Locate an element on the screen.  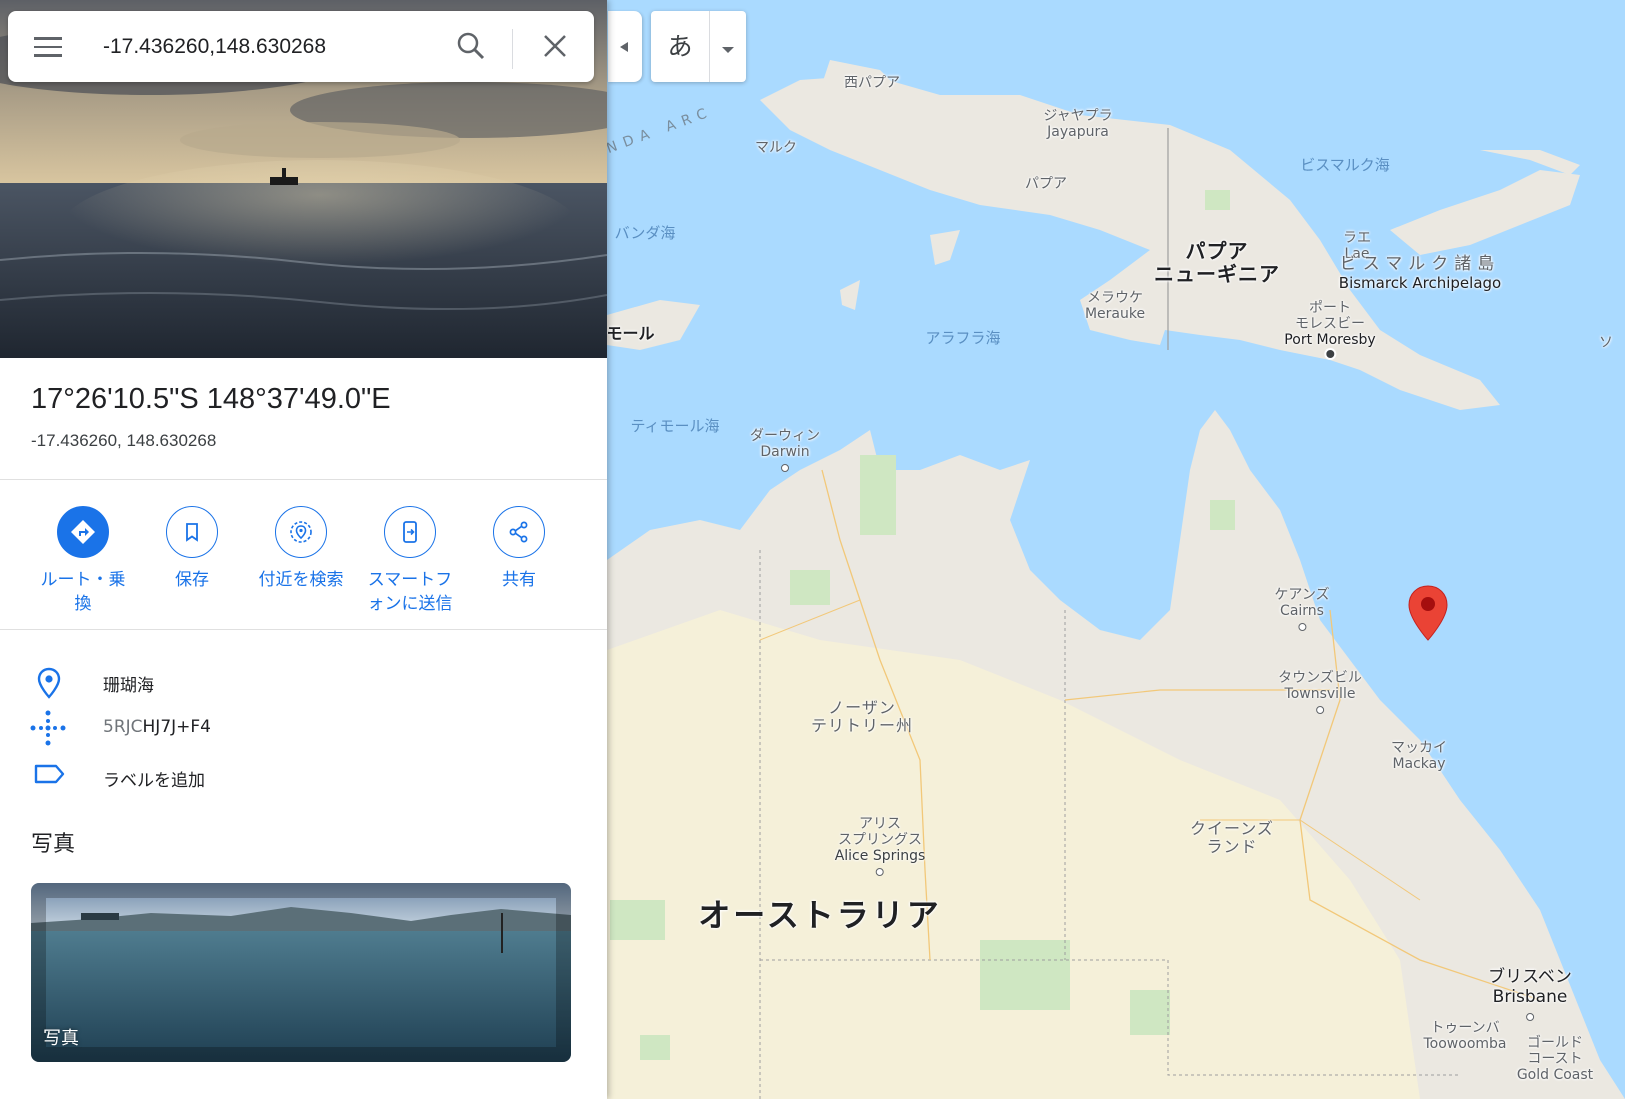
map-label-bismarck-archipelago: ビスマルク諸島 Bismarck Archipelago is located at coordinates (1420, 273).